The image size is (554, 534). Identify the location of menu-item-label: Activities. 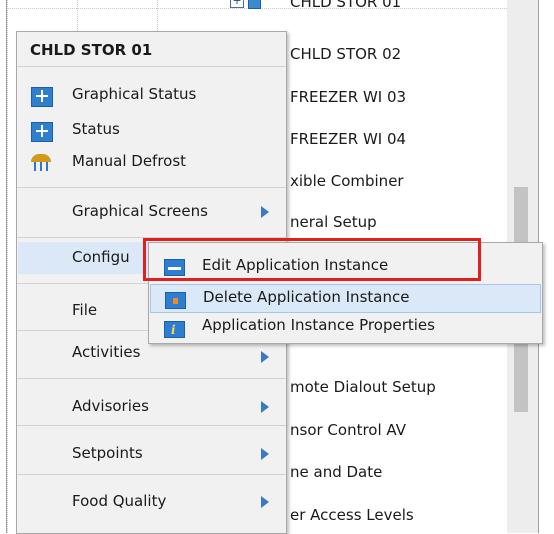
(106, 352).